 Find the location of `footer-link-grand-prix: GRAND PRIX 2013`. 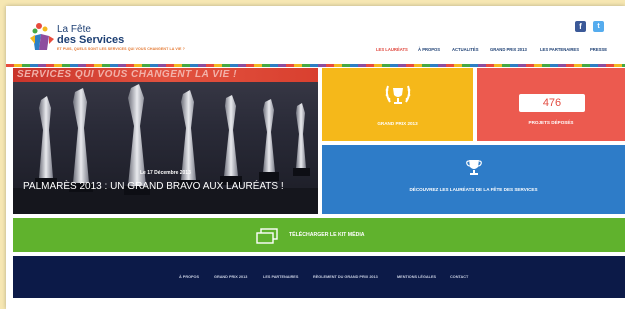

footer-link-grand-prix: GRAND PRIX 2013 is located at coordinates (230, 277).